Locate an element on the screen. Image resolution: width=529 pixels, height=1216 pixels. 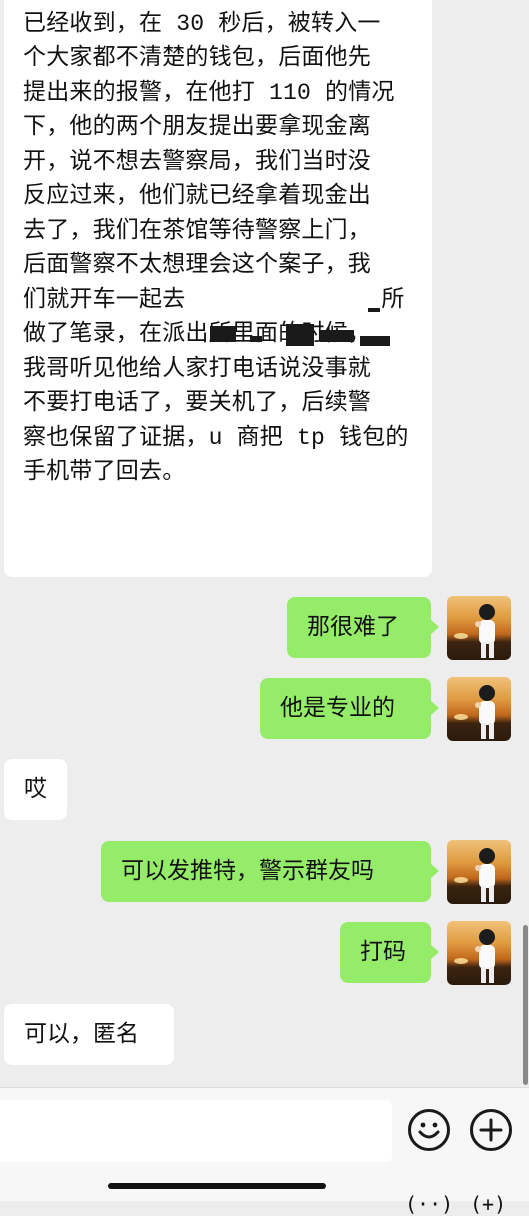
outgoing-message-bubble: 可以发推特，警示群友吗 is located at coordinates (270, 871).